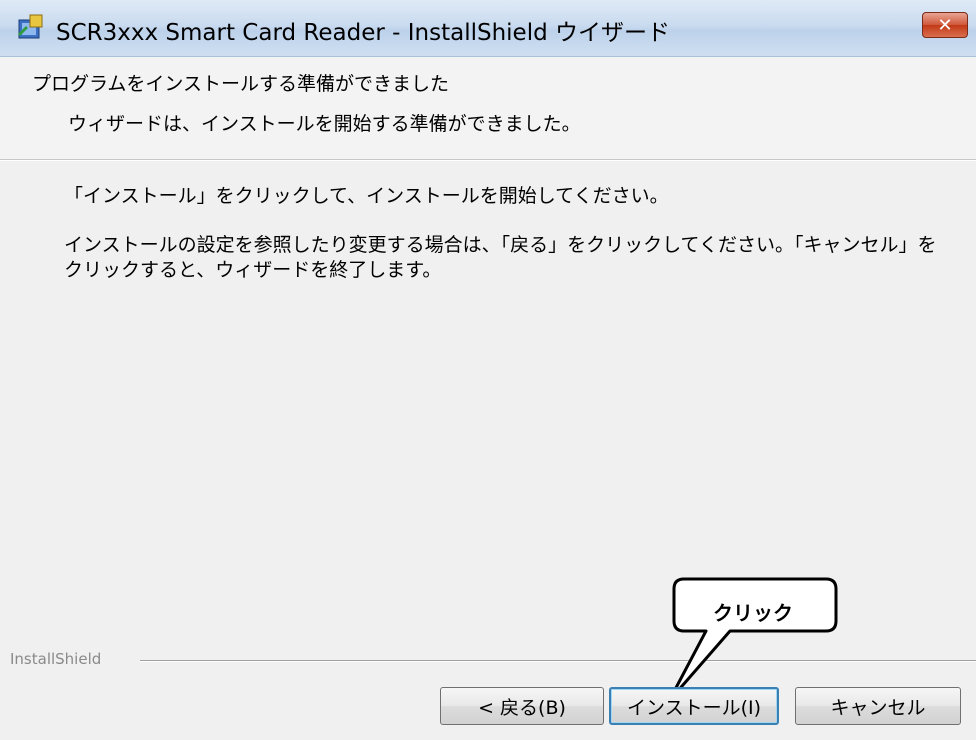  What do you see at coordinates (878, 706) in the screenshot?
I see `cancel-button: キャンセル` at bounding box center [878, 706].